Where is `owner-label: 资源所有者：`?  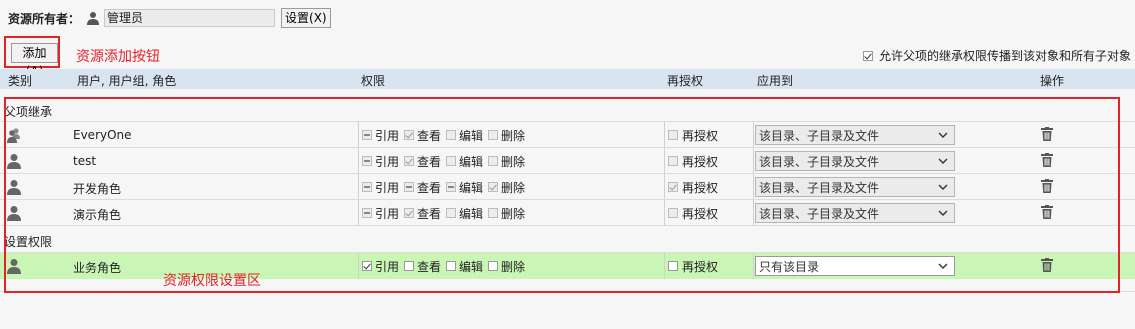
owner-label: 资源所有者： is located at coordinates (44, 18).